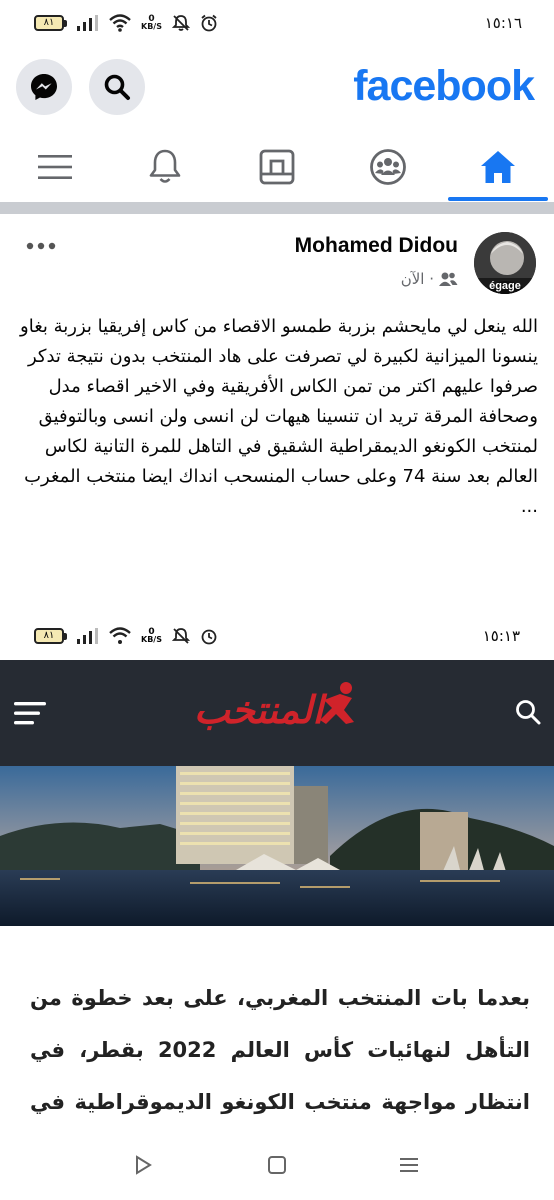 The width and height of the screenshot is (554, 1200). What do you see at coordinates (120, 23) in the screenshot?
I see `wifi-icon` at bounding box center [120, 23].